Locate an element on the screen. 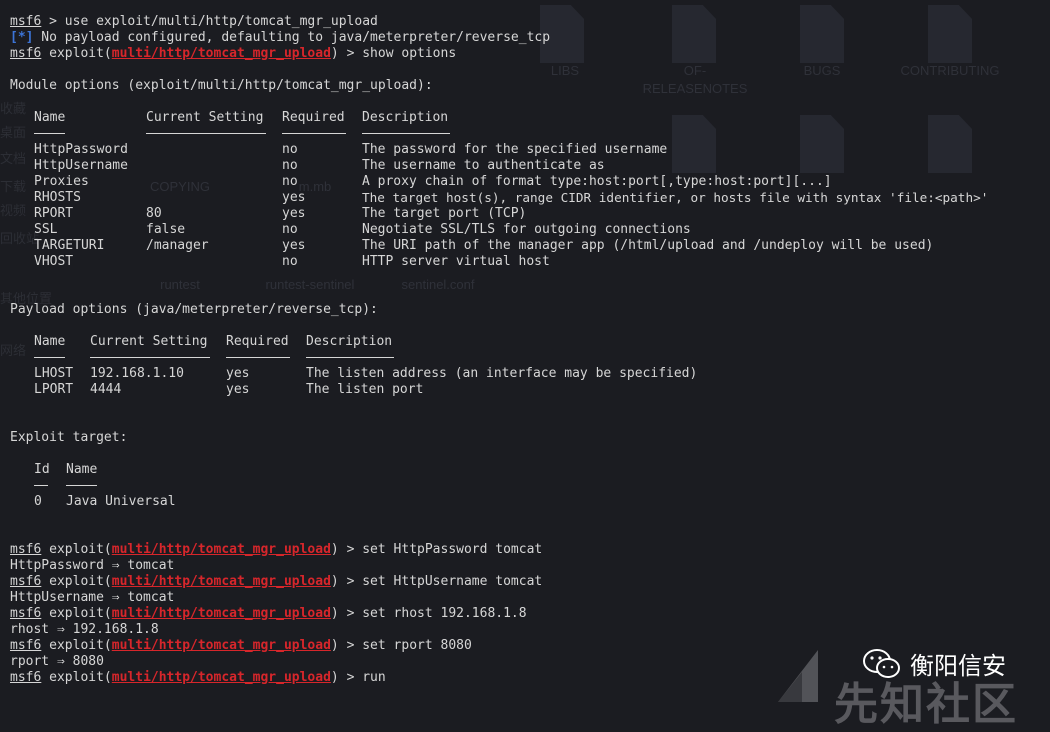 This screenshot has height=732, width=1050. watermark-site: 先知社区 is located at coordinates (926, 704).